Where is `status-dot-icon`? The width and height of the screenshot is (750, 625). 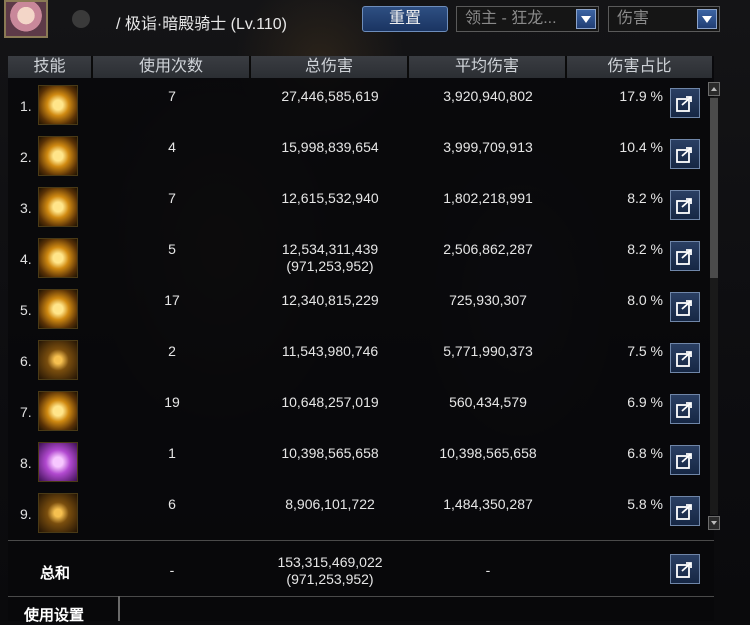 status-dot-icon is located at coordinates (81, 19).